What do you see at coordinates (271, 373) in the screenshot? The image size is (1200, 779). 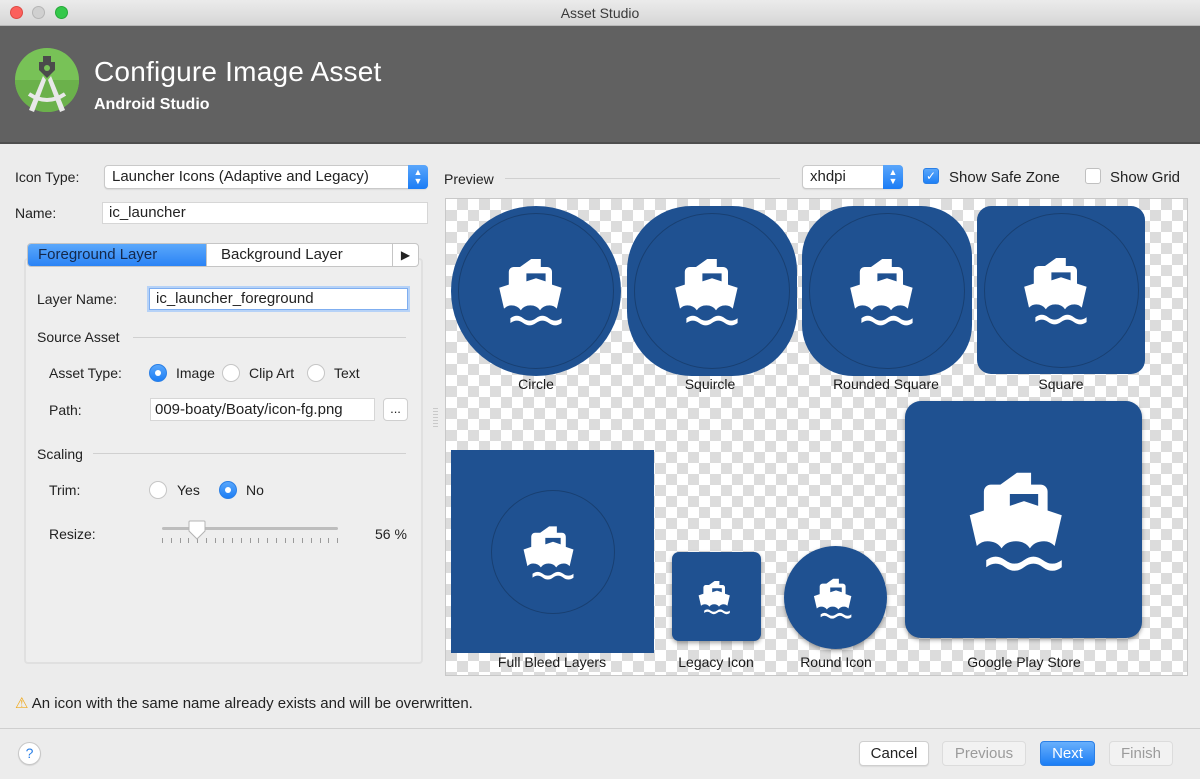 I see `asset-type-clipart-label: Clip Art` at bounding box center [271, 373].